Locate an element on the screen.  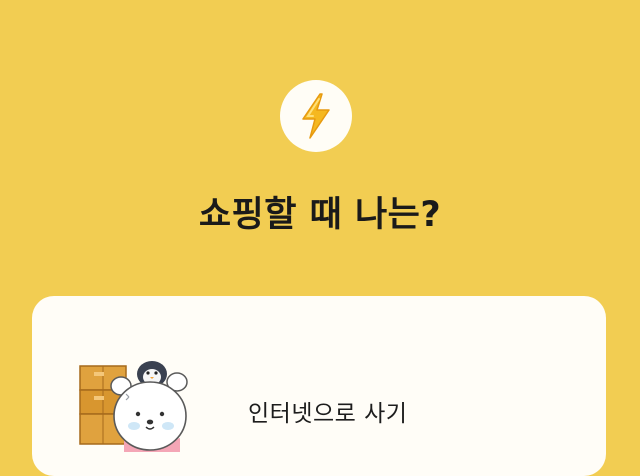
question-icon-badge is located at coordinates (316, 116).